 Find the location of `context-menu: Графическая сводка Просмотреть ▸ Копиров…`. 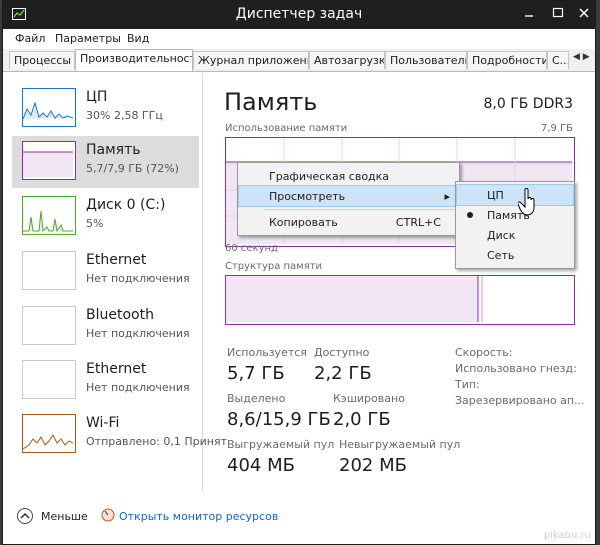

context-menu: Графическая сводка Просмотреть ▸ Копиров… is located at coordinates (348, 199).